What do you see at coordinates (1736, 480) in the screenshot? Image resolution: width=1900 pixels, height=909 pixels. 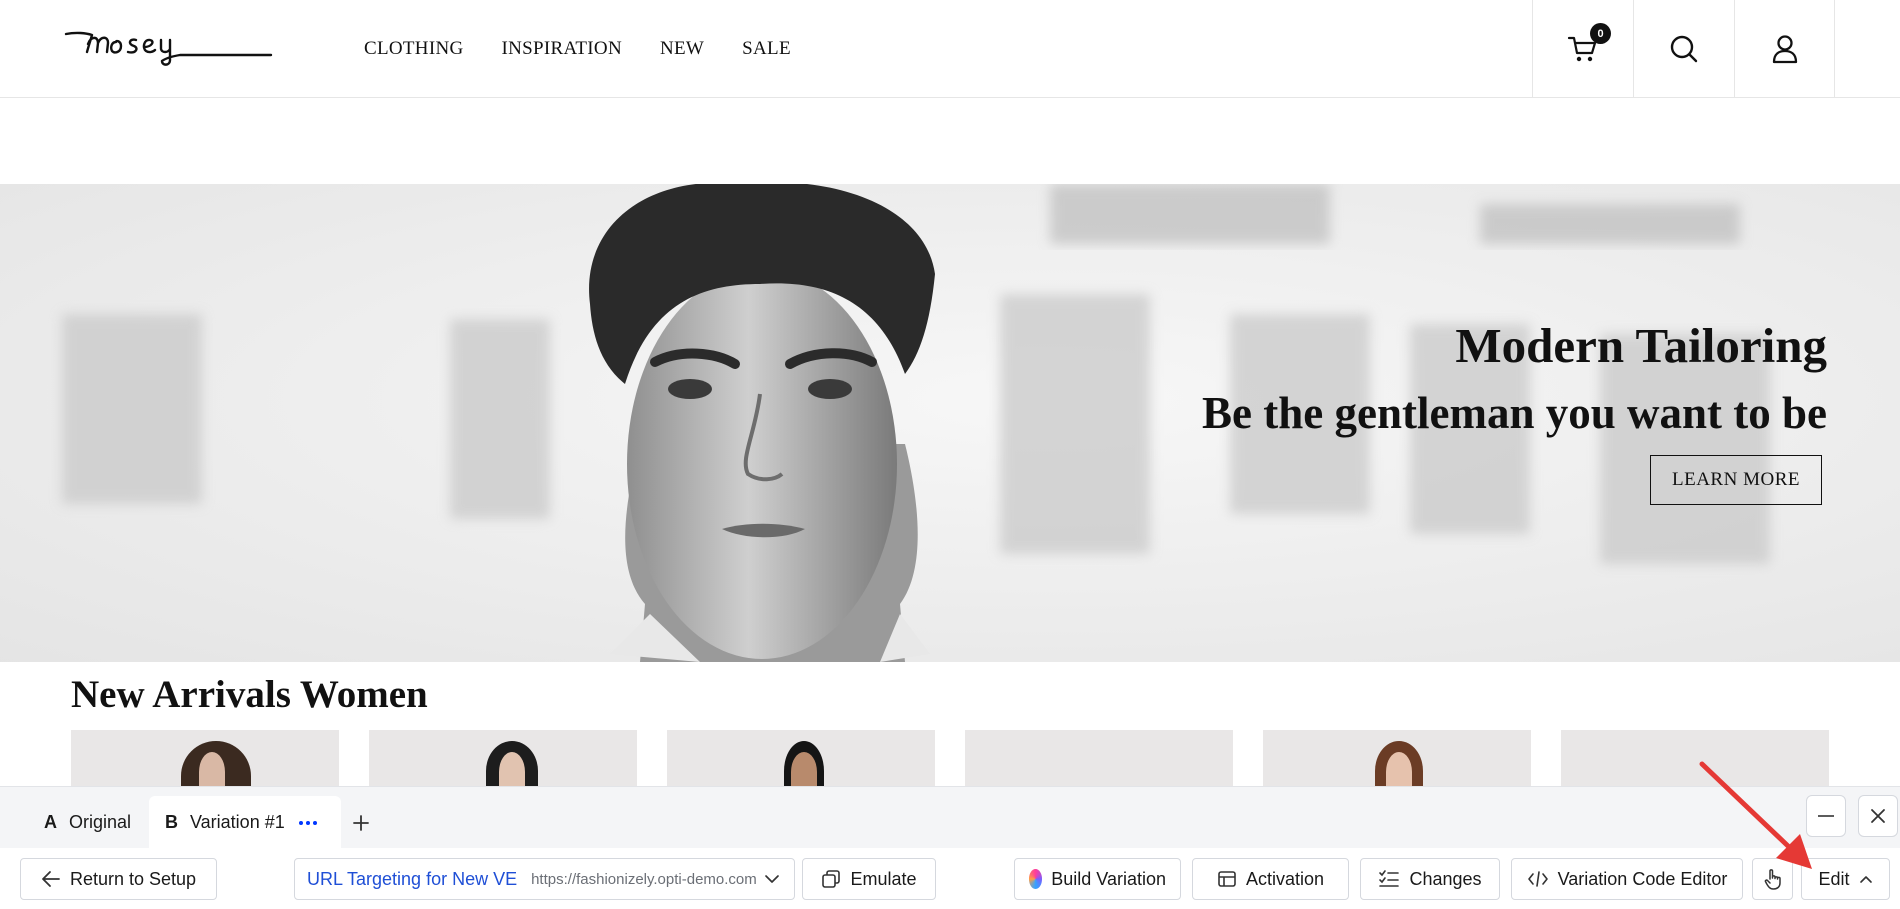 I see `learn-more-button: LEARN MORE` at bounding box center [1736, 480].